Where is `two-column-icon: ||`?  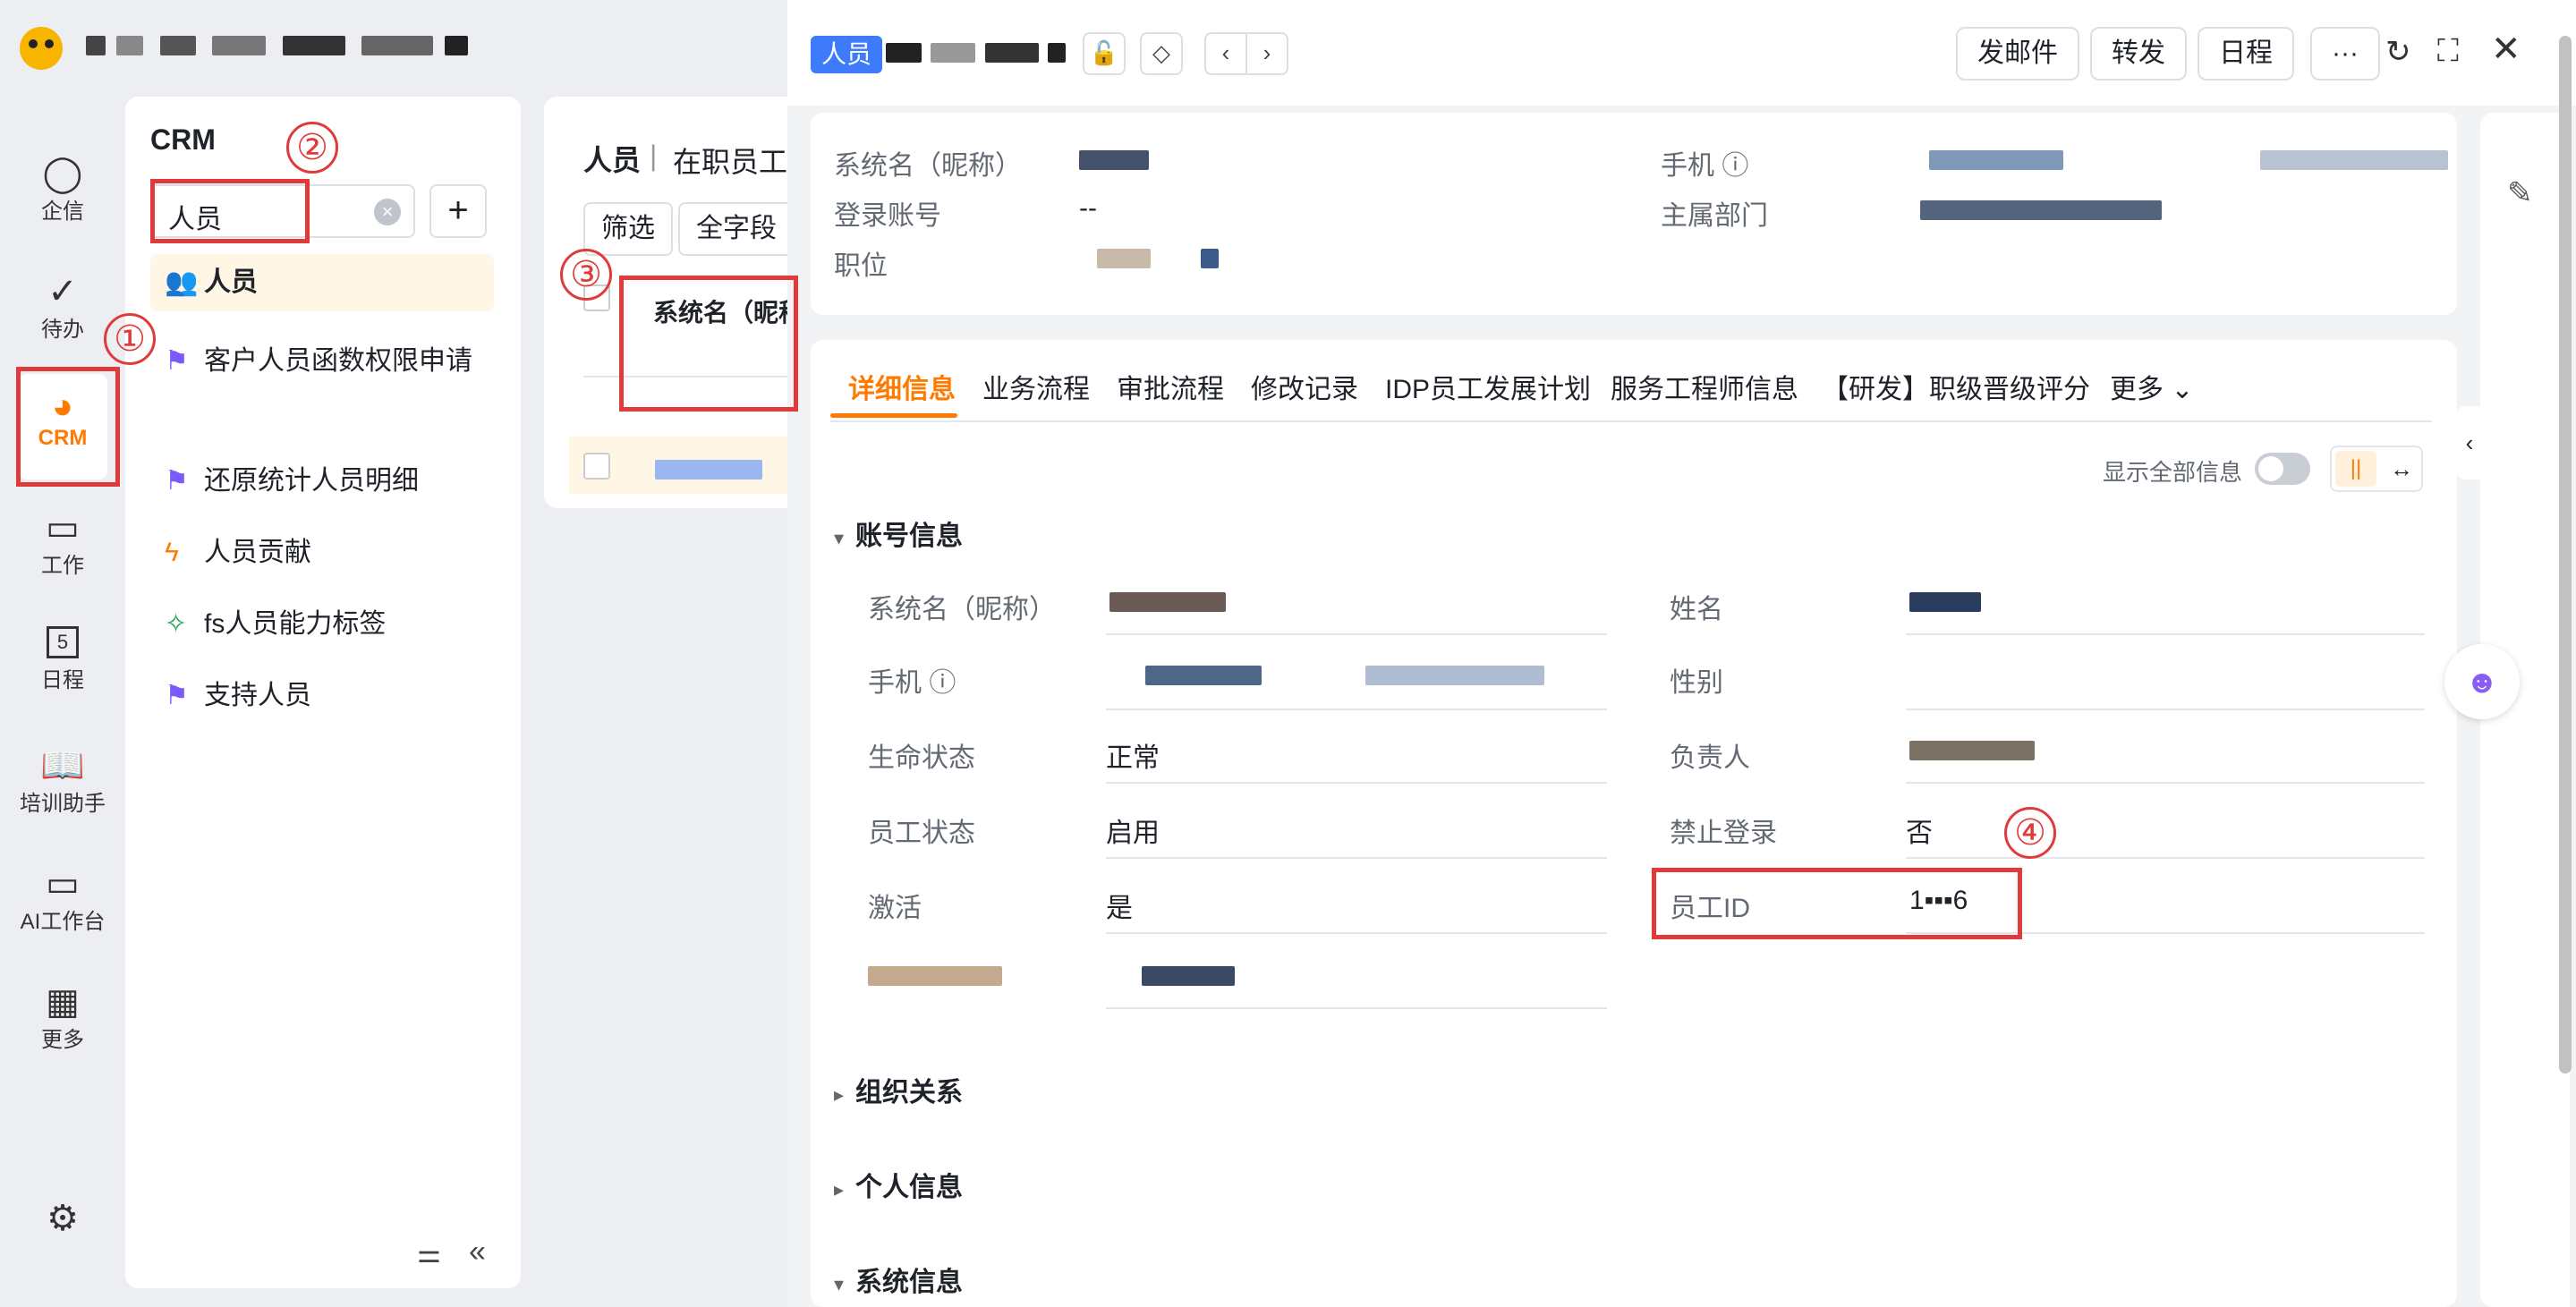
two-column-icon: || is located at coordinates (2355, 469).